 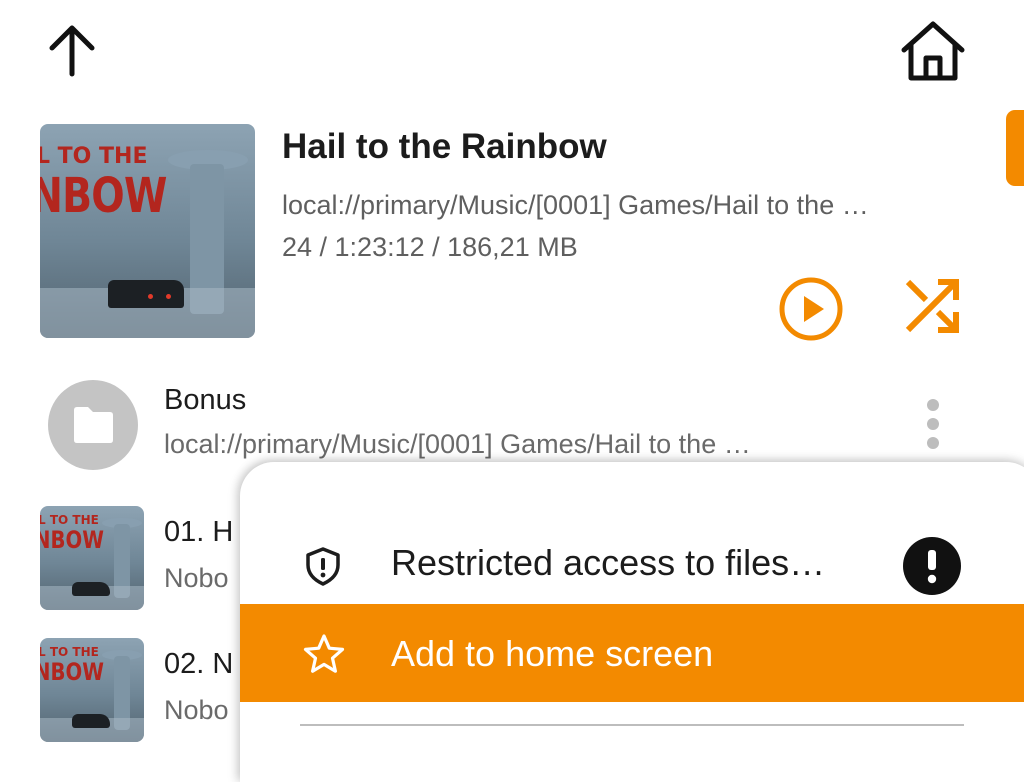 I want to click on track-title: 02. N, so click(x=198, y=664).